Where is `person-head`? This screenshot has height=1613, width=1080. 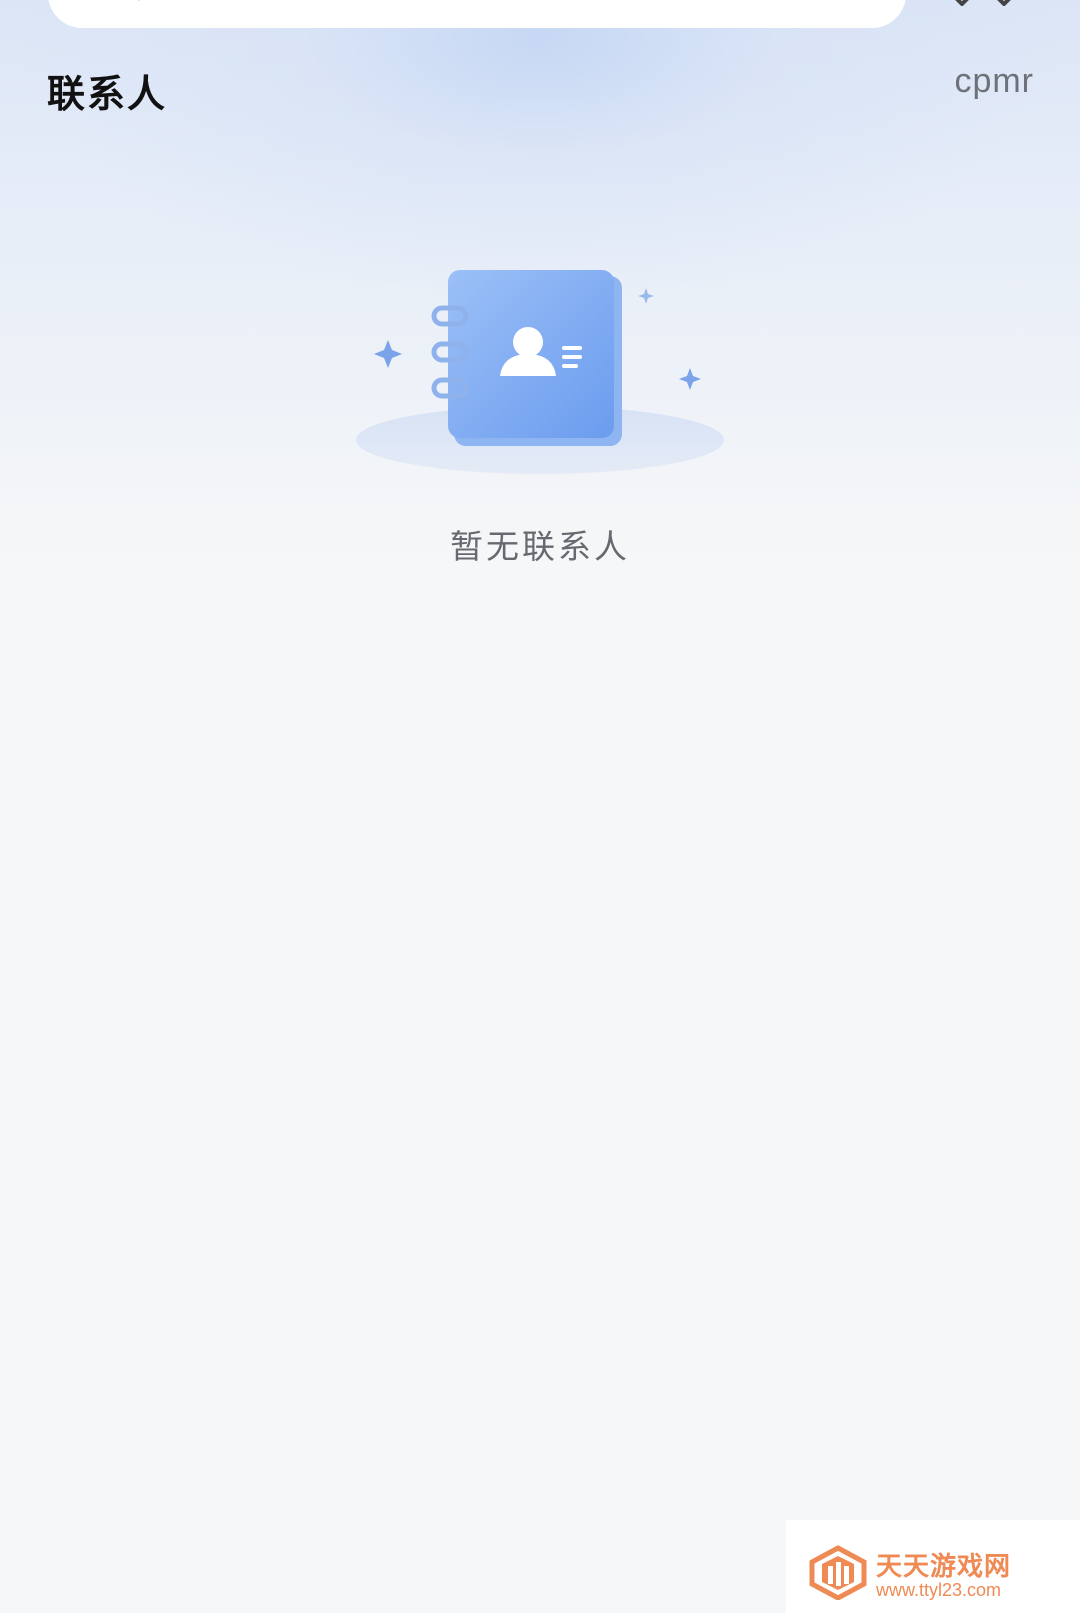
person-head is located at coordinates (528, 342).